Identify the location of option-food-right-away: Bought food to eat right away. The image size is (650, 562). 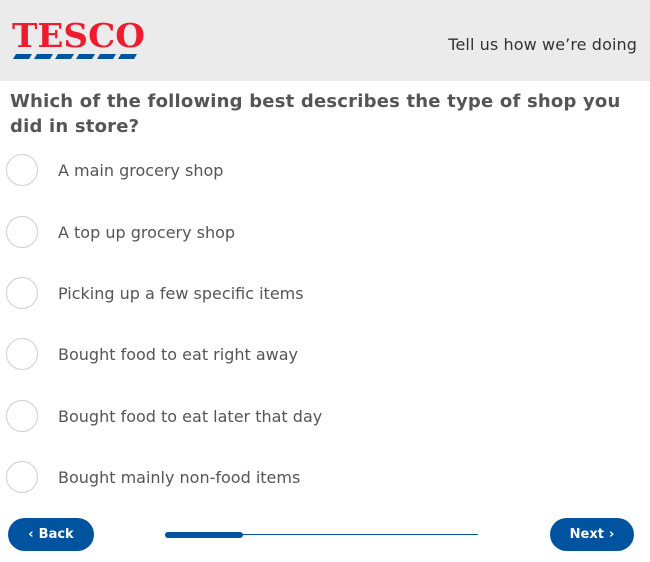
(286, 354).